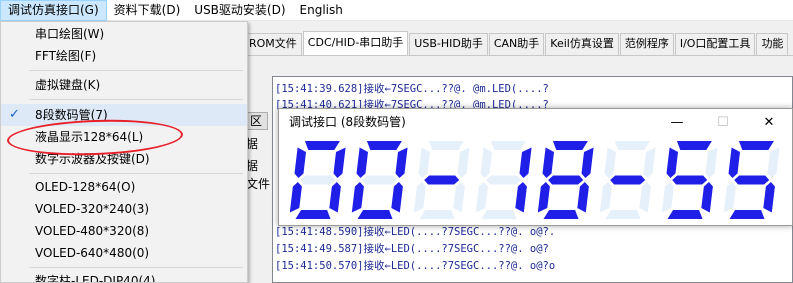  I want to click on tab-functions: 功能, so click(772, 44).